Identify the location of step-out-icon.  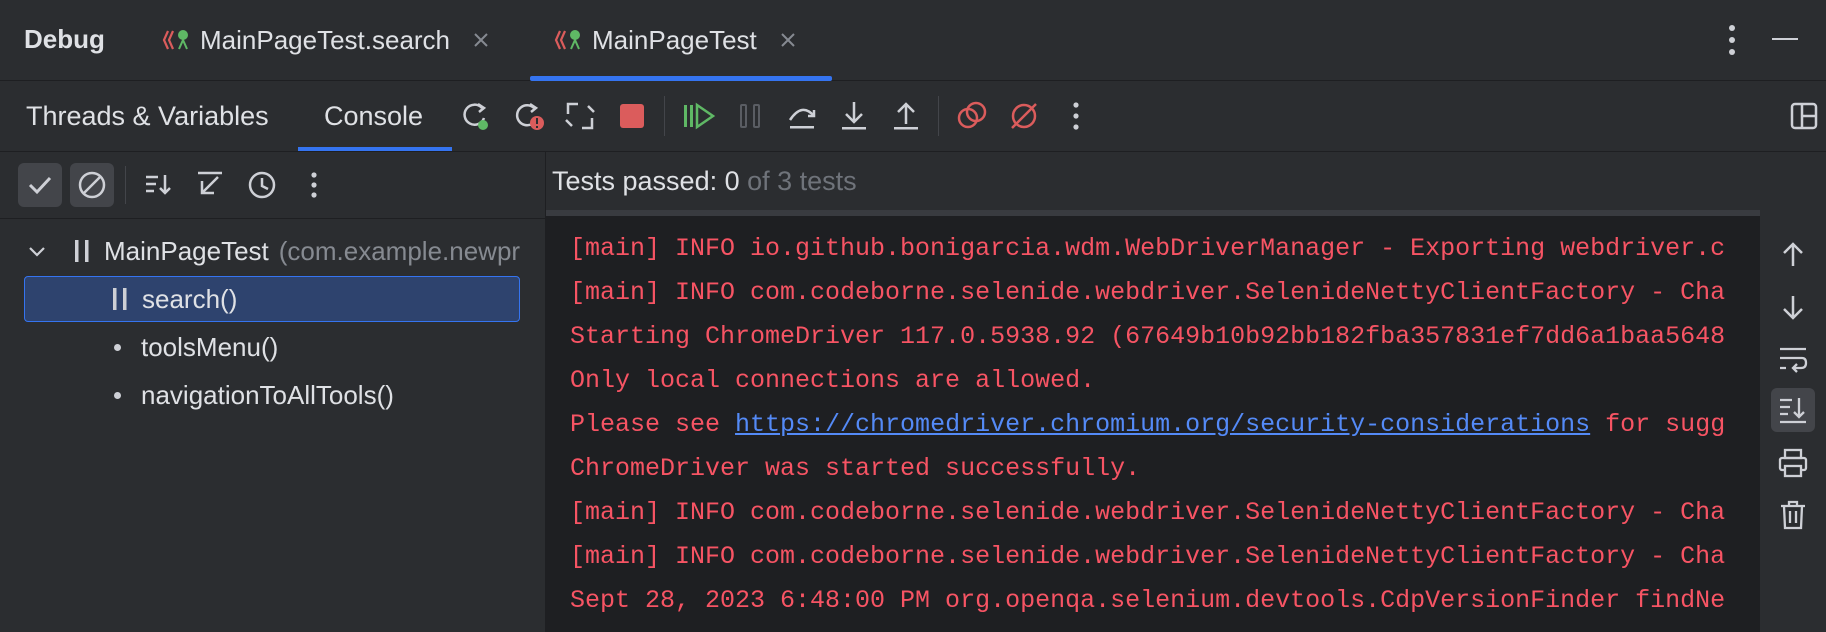
(906, 116).